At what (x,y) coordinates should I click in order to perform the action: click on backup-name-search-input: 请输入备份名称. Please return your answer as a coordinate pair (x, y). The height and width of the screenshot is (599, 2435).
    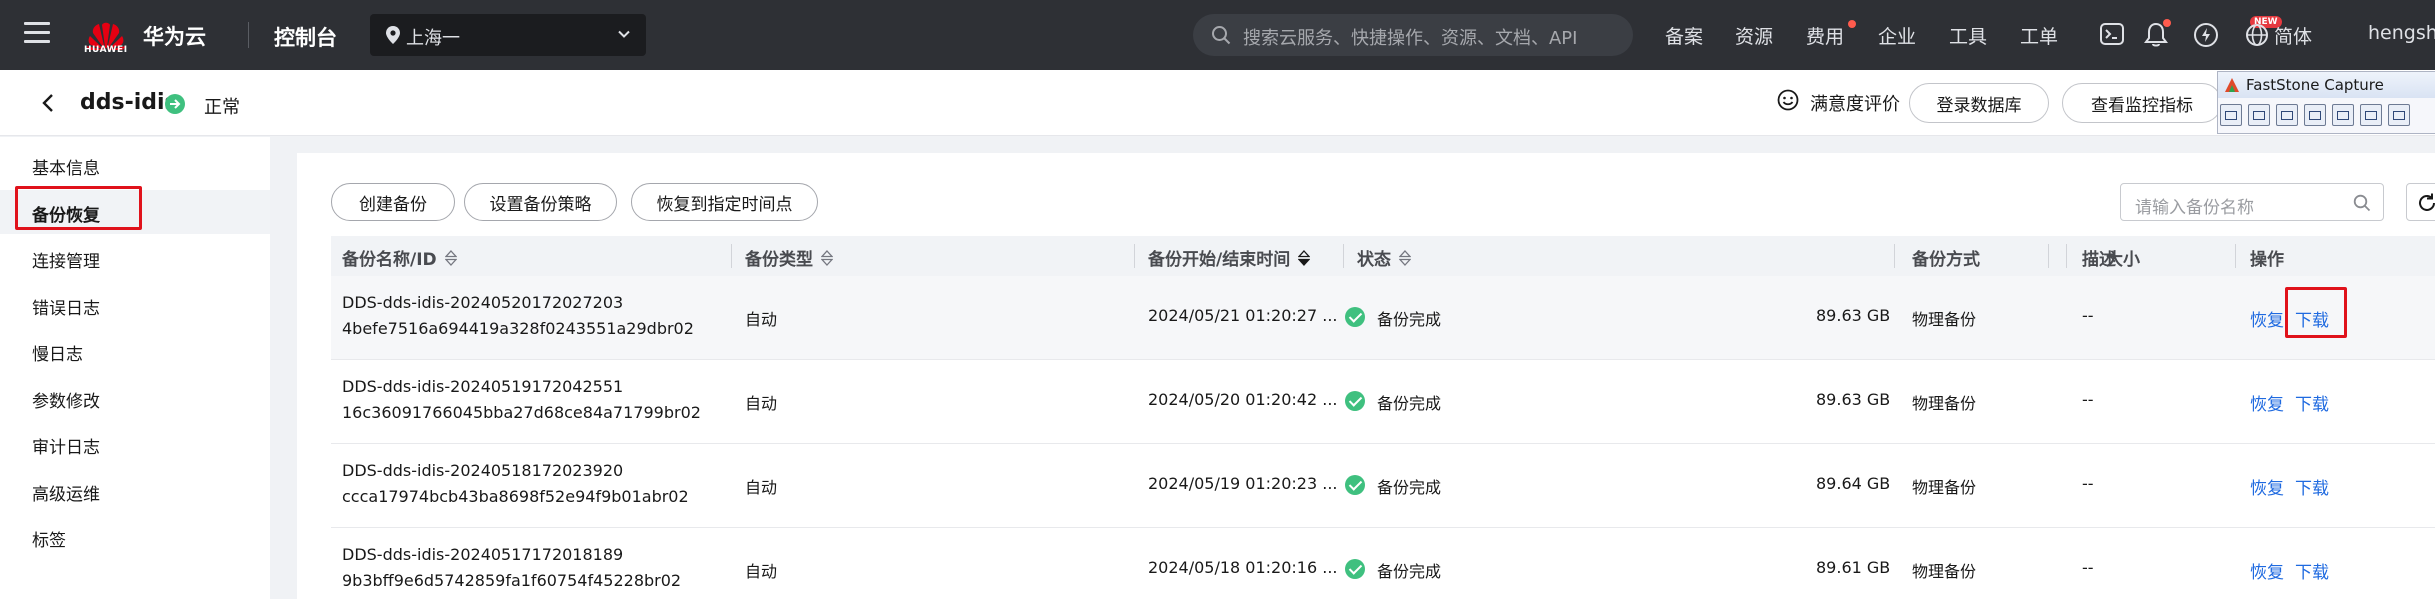
    Looking at the image, I should click on (2252, 202).